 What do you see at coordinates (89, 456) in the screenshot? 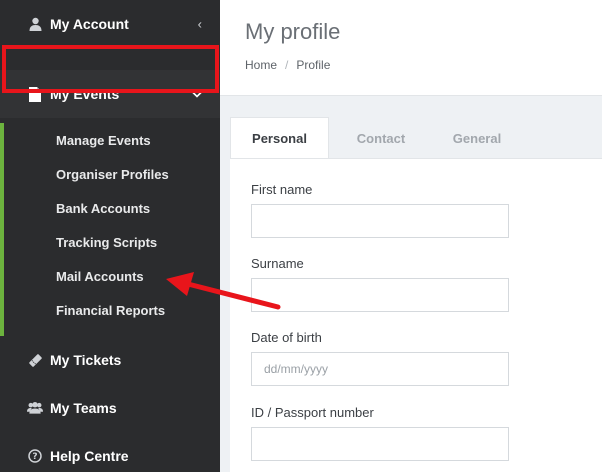
I see `sidebar-item-label: Help Centre` at bounding box center [89, 456].